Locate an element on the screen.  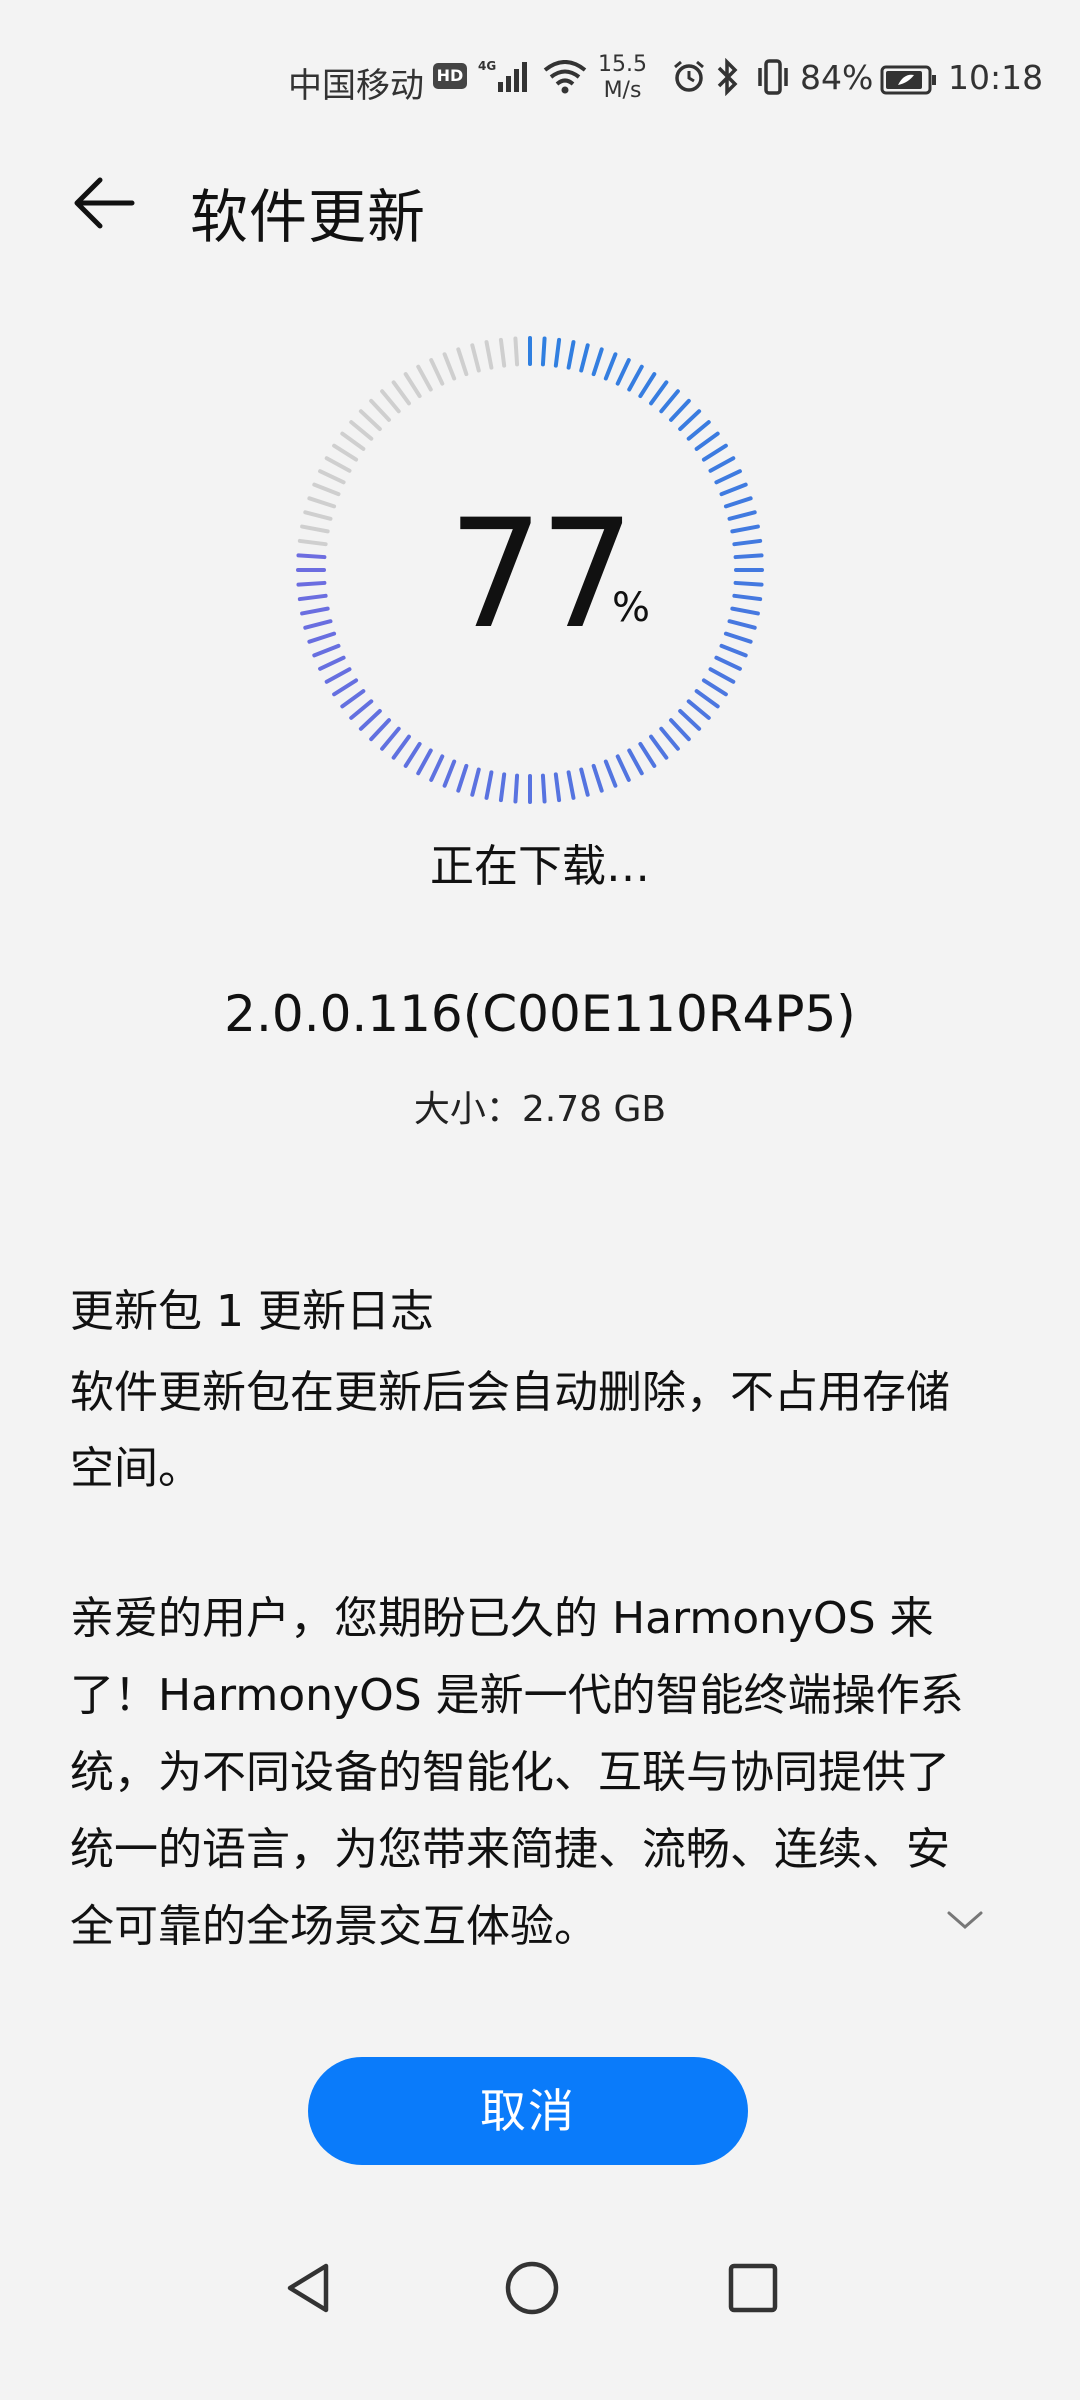
changelog-title: 更新包 1 更新日志 is located at coordinates (252, 1311).